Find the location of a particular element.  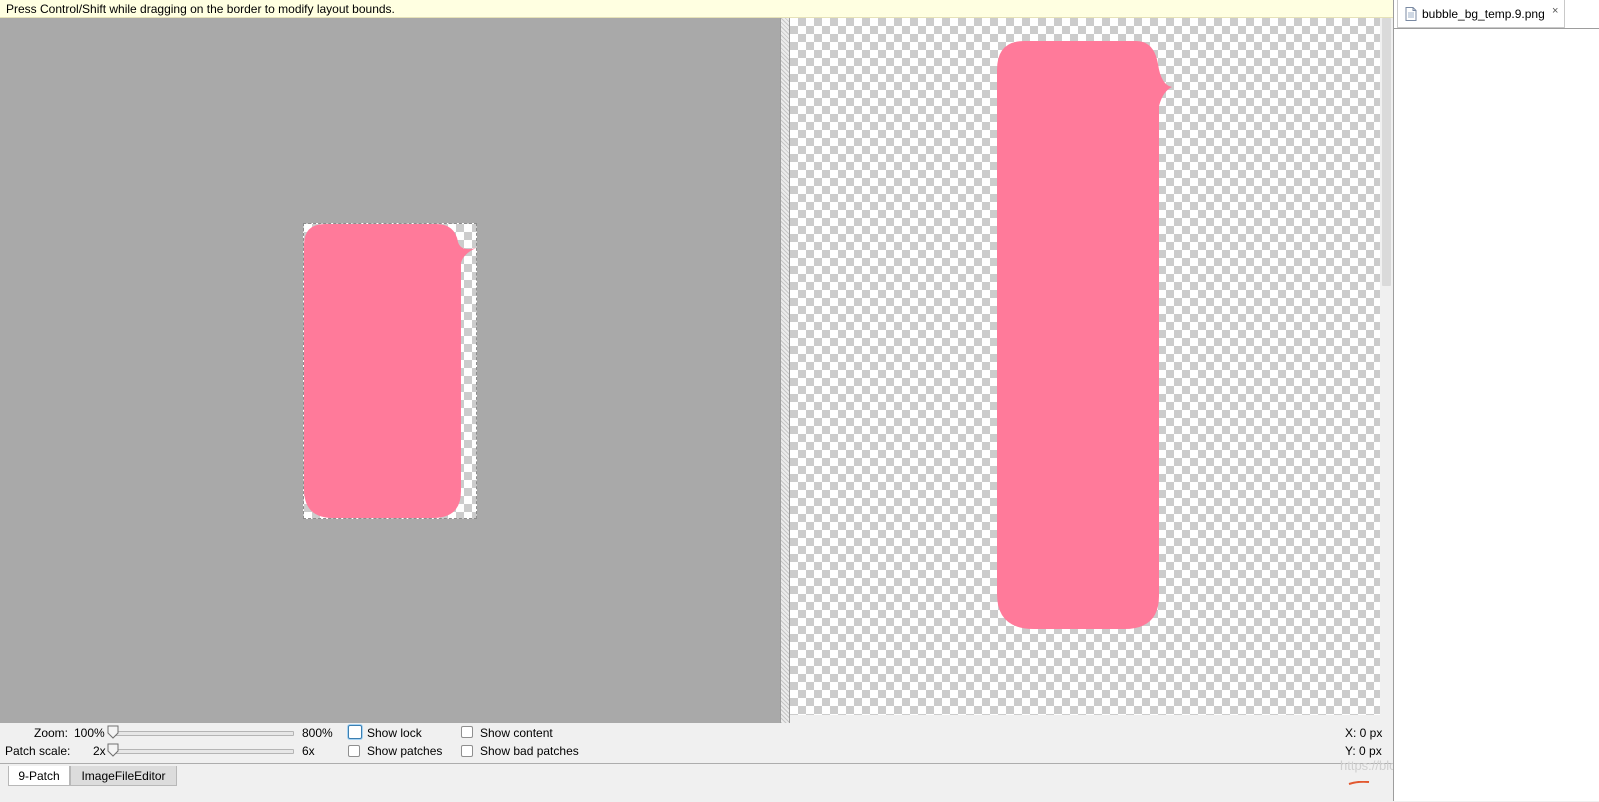

bubble-shape is located at coordinates (390, 371).